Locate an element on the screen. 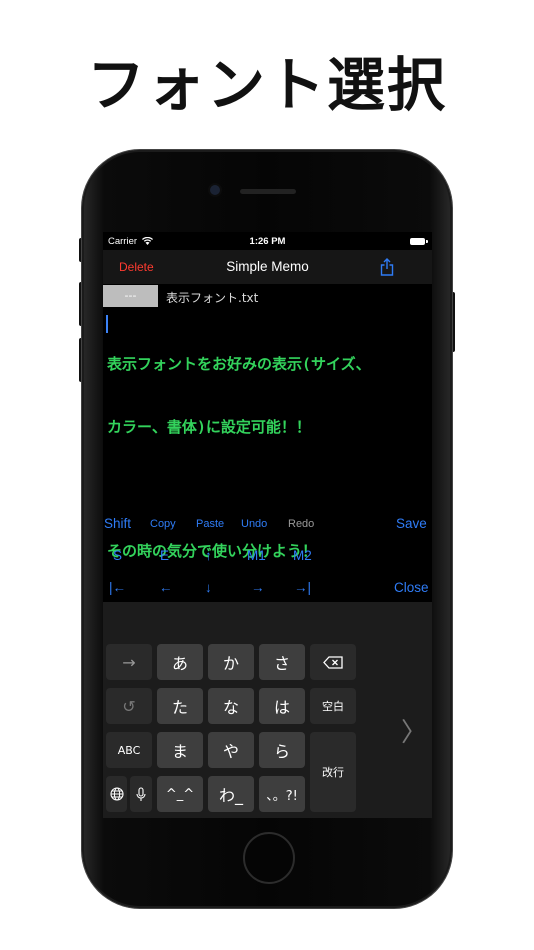 This screenshot has height=950, width=534. front-camera is located at coordinates (215, 190).